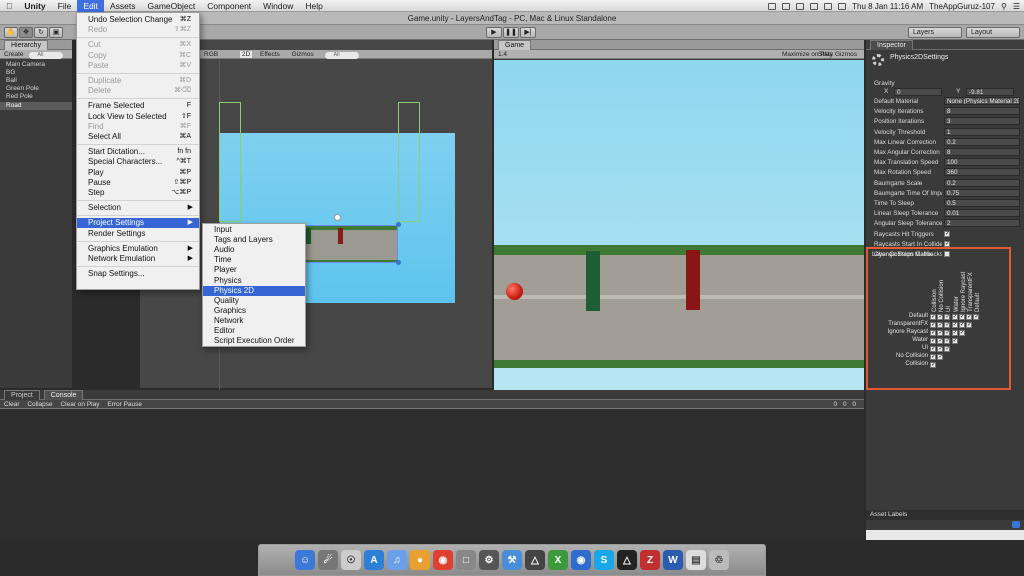  I want to click on menu-item-step: Step ⌥⌘P, so click(138, 193).